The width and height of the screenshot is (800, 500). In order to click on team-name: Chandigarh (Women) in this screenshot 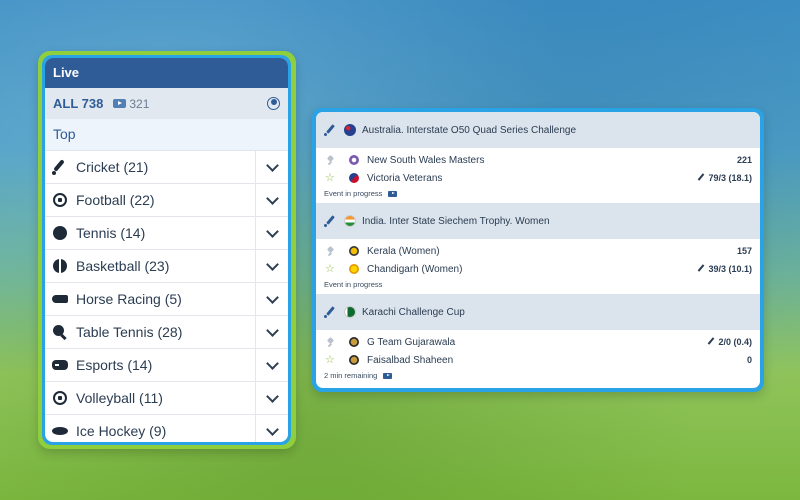, I will do `click(415, 269)`.